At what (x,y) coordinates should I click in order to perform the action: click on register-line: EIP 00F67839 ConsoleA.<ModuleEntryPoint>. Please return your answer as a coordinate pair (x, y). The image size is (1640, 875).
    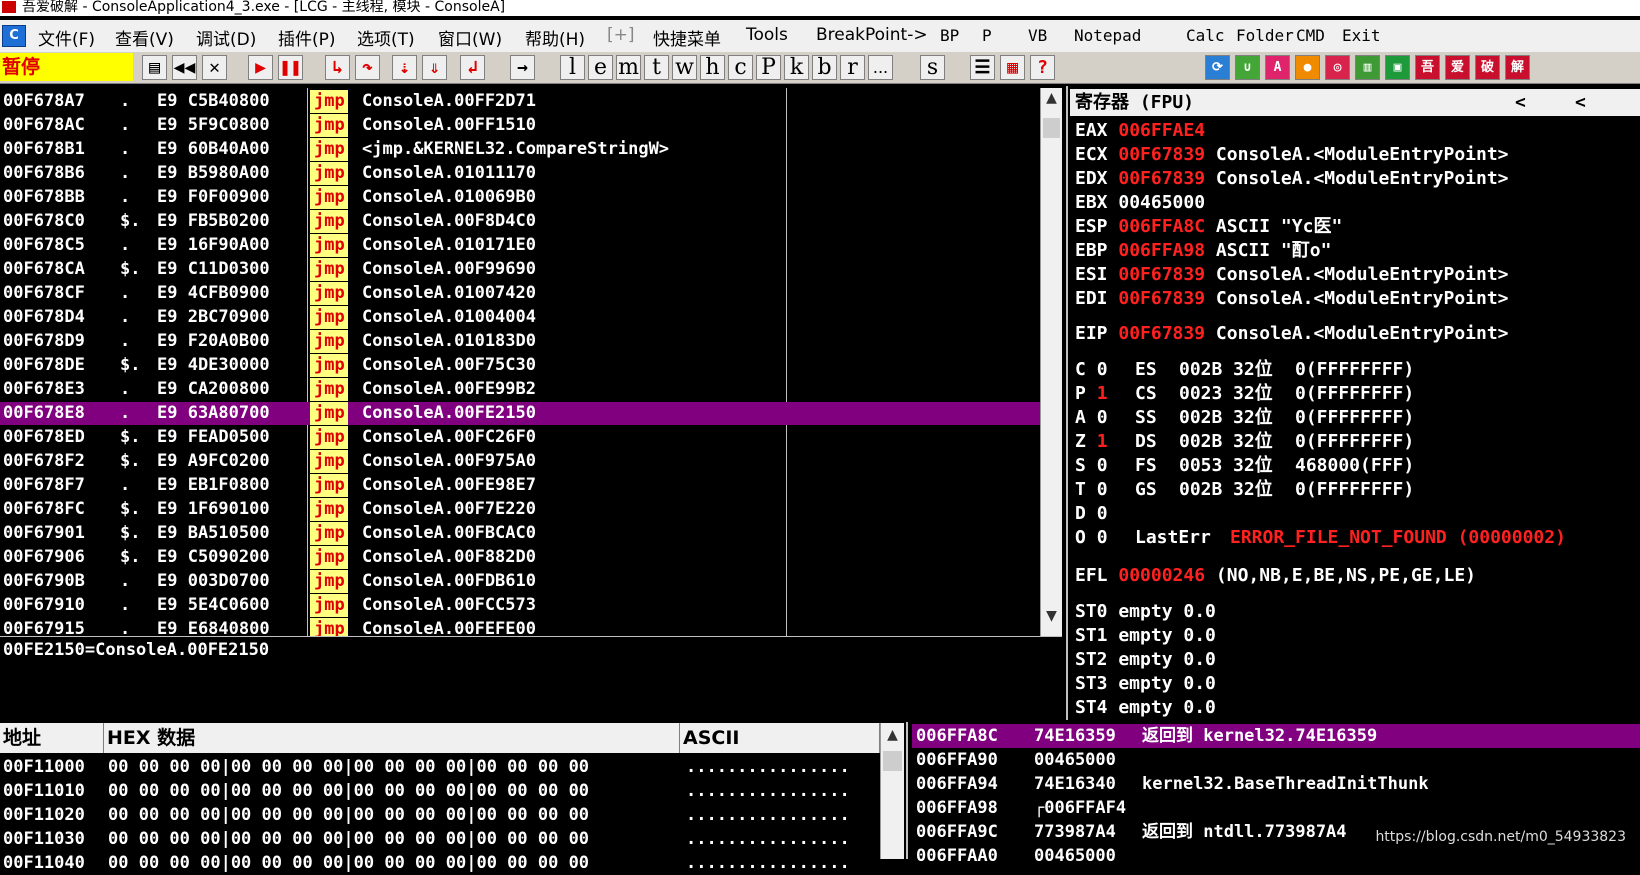
    Looking at the image, I should click on (1292, 334).